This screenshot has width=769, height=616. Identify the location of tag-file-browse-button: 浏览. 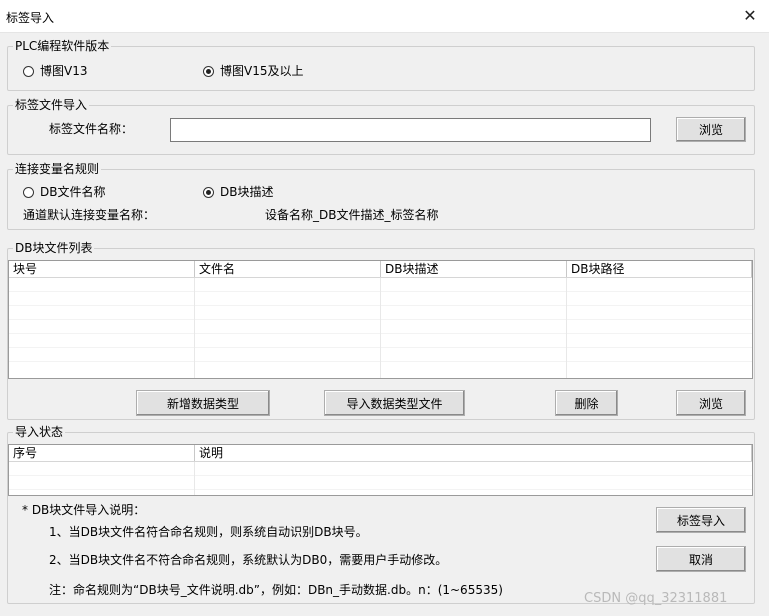
(711, 129).